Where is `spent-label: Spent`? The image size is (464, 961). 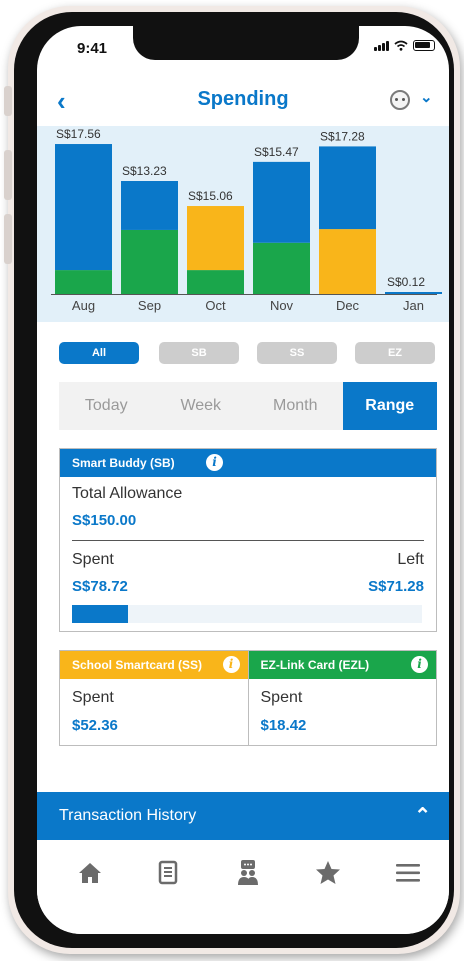 spent-label: Spent is located at coordinates (93, 559).